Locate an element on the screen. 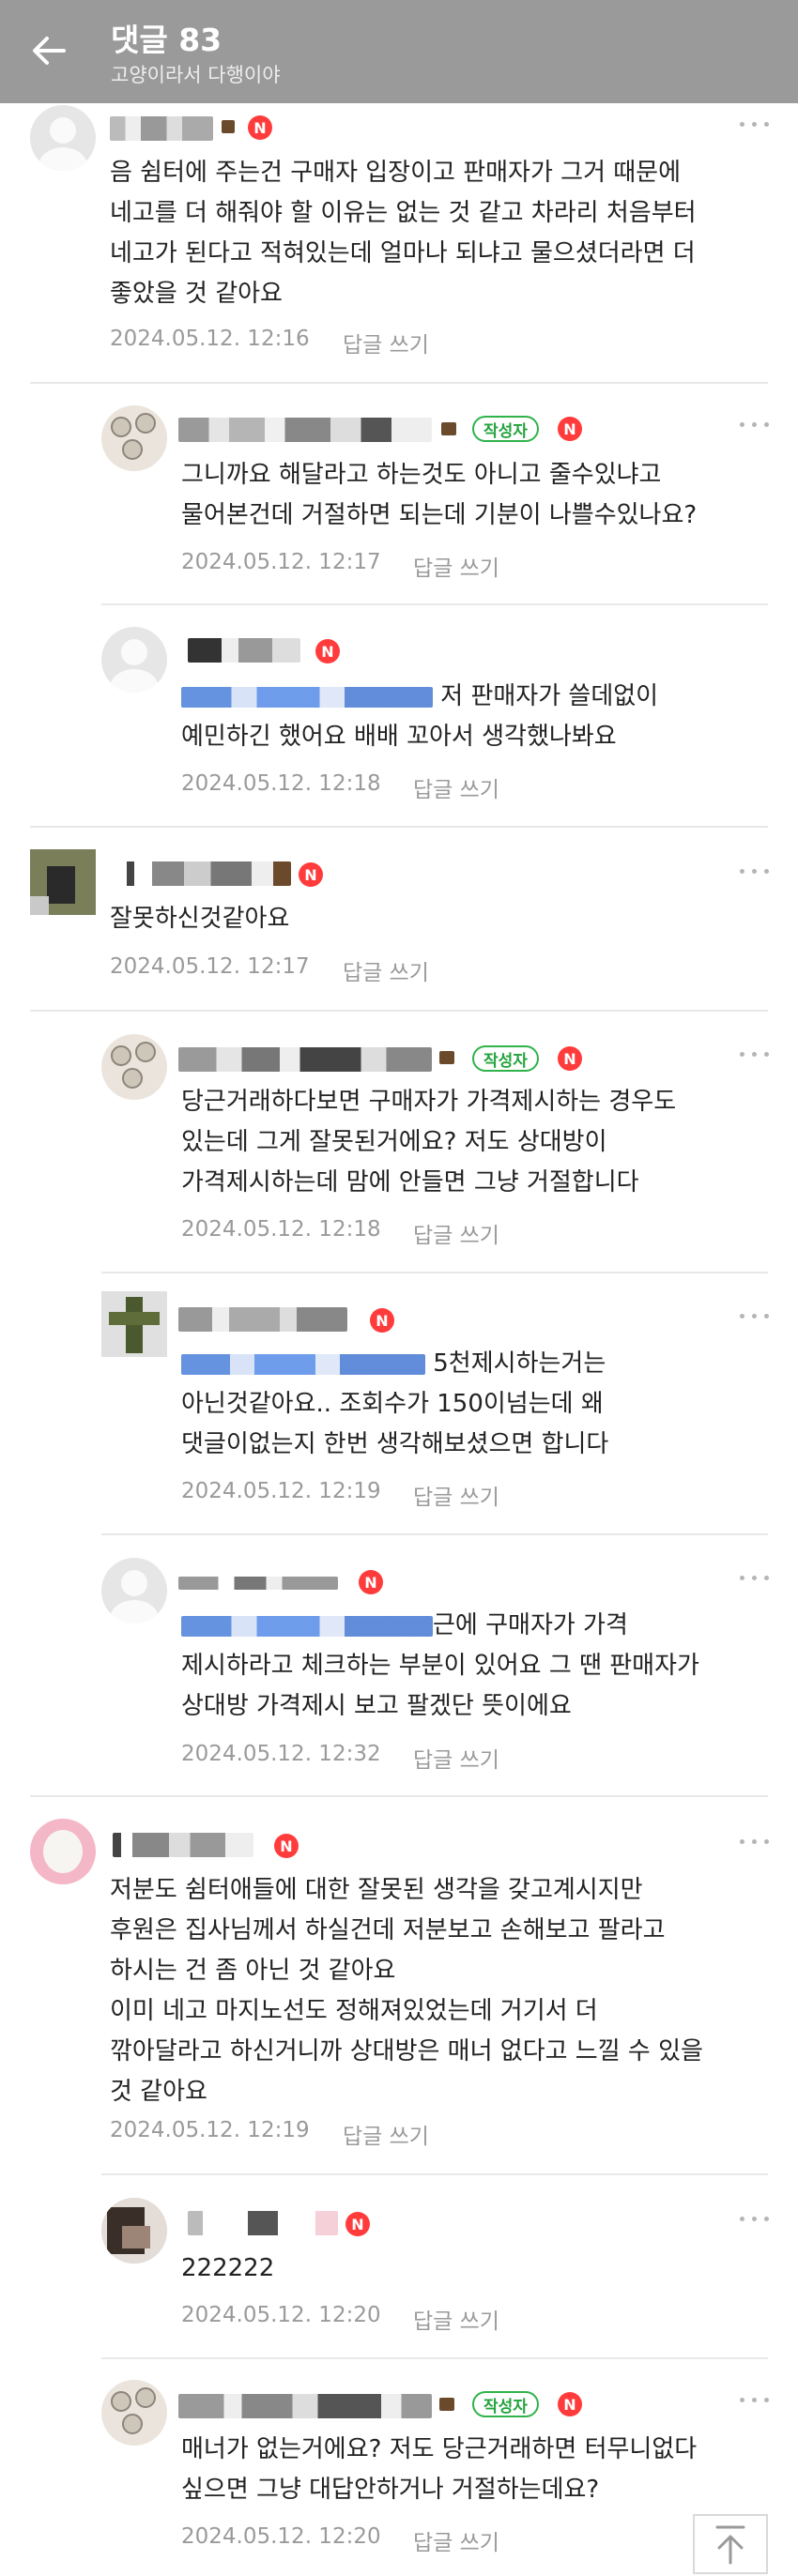 The image size is (798, 2576). comment-date: 2024.05.12. 12:32 is located at coordinates (281, 1754).